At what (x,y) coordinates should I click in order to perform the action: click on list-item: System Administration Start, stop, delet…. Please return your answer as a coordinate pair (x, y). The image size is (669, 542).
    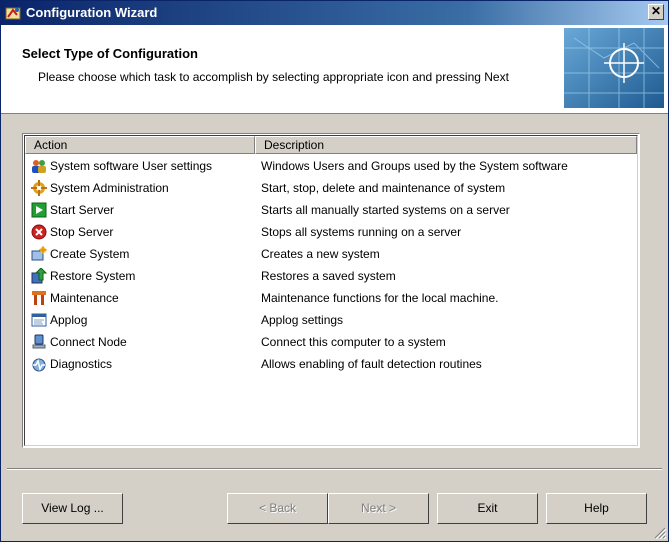
    Looking at the image, I should click on (331, 188).